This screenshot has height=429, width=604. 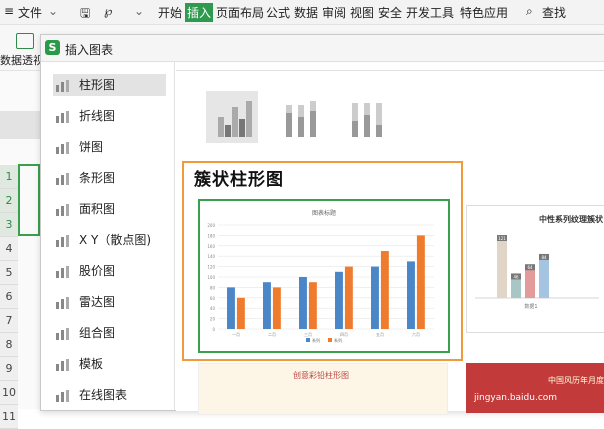 I want to click on menu-icon: ≡, so click(x=9, y=11).